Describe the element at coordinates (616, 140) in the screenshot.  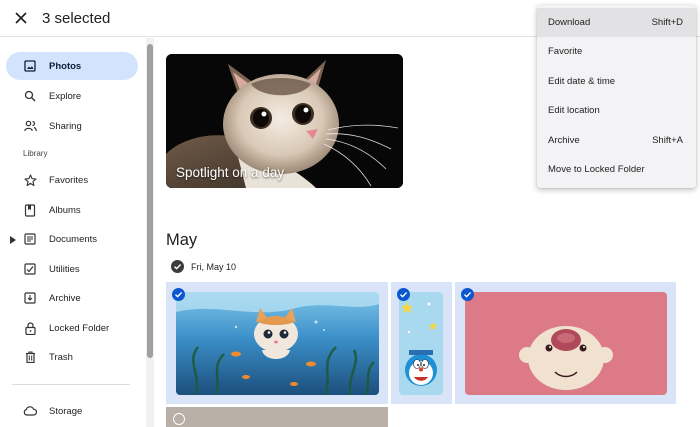
I see `menu-item-archive: Archive Shift+A` at that location.